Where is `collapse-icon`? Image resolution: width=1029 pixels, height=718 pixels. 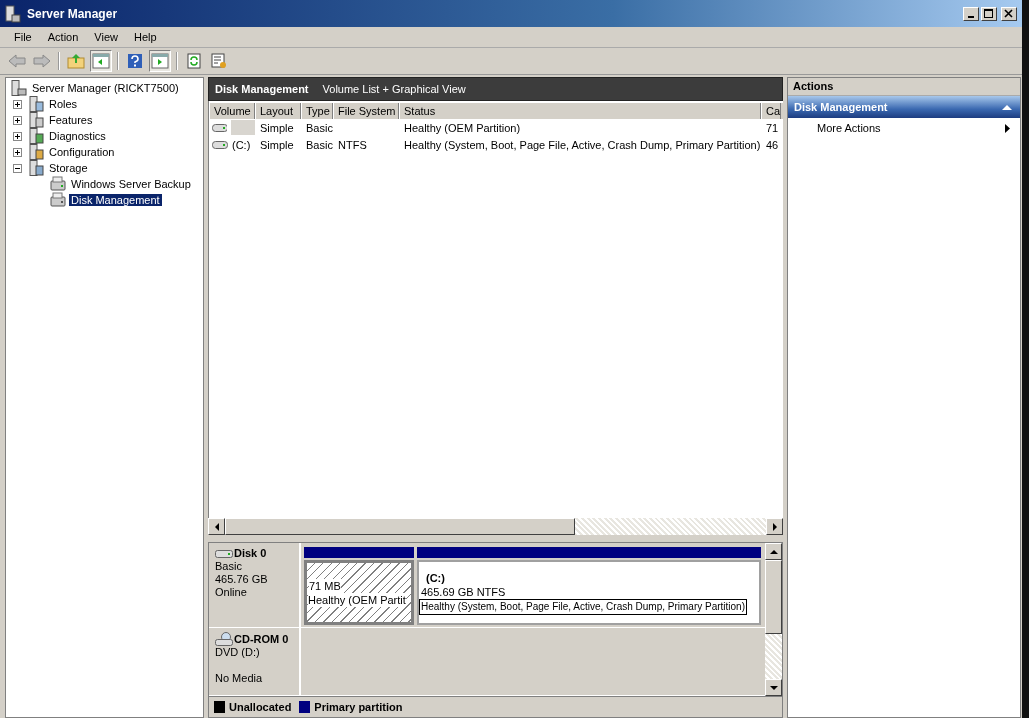 collapse-icon is located at coordinates (1007, 107).